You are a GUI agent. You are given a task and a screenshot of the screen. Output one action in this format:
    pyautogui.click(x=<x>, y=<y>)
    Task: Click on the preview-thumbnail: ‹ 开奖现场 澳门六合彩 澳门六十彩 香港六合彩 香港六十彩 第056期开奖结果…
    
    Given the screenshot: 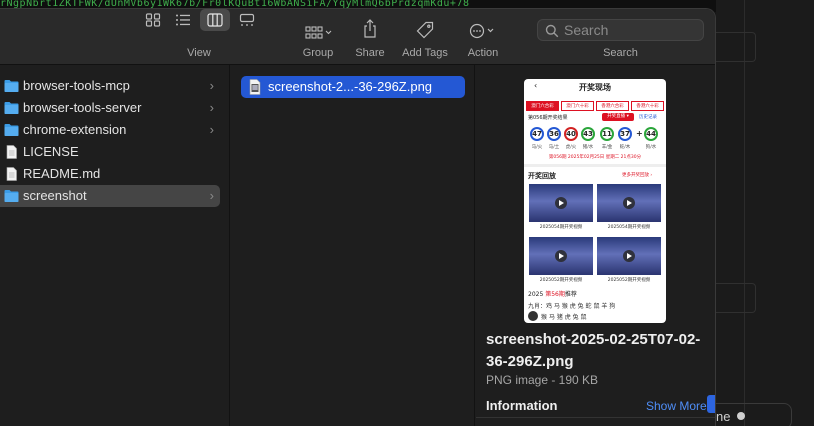 What is the action you would take?
    pyautogui.click(x=595, y=201)
    